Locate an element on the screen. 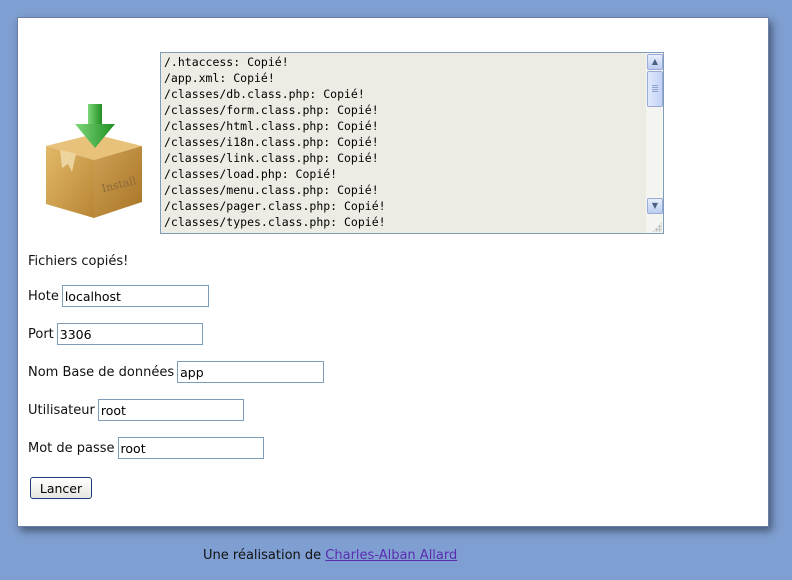  host-label: Hote is located at coordinates (43, 296).